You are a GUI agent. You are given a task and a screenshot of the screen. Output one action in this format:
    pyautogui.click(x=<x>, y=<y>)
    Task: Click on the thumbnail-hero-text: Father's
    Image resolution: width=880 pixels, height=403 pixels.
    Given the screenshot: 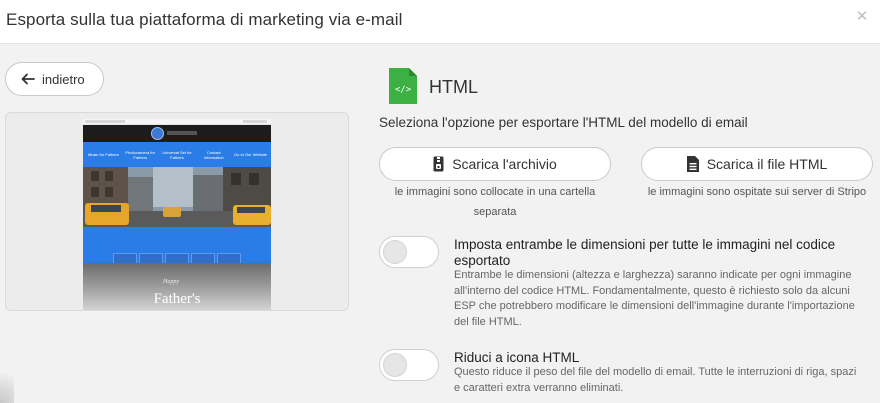 What is the action you would take?
    pyautogui.click(x=177, y=299)
    